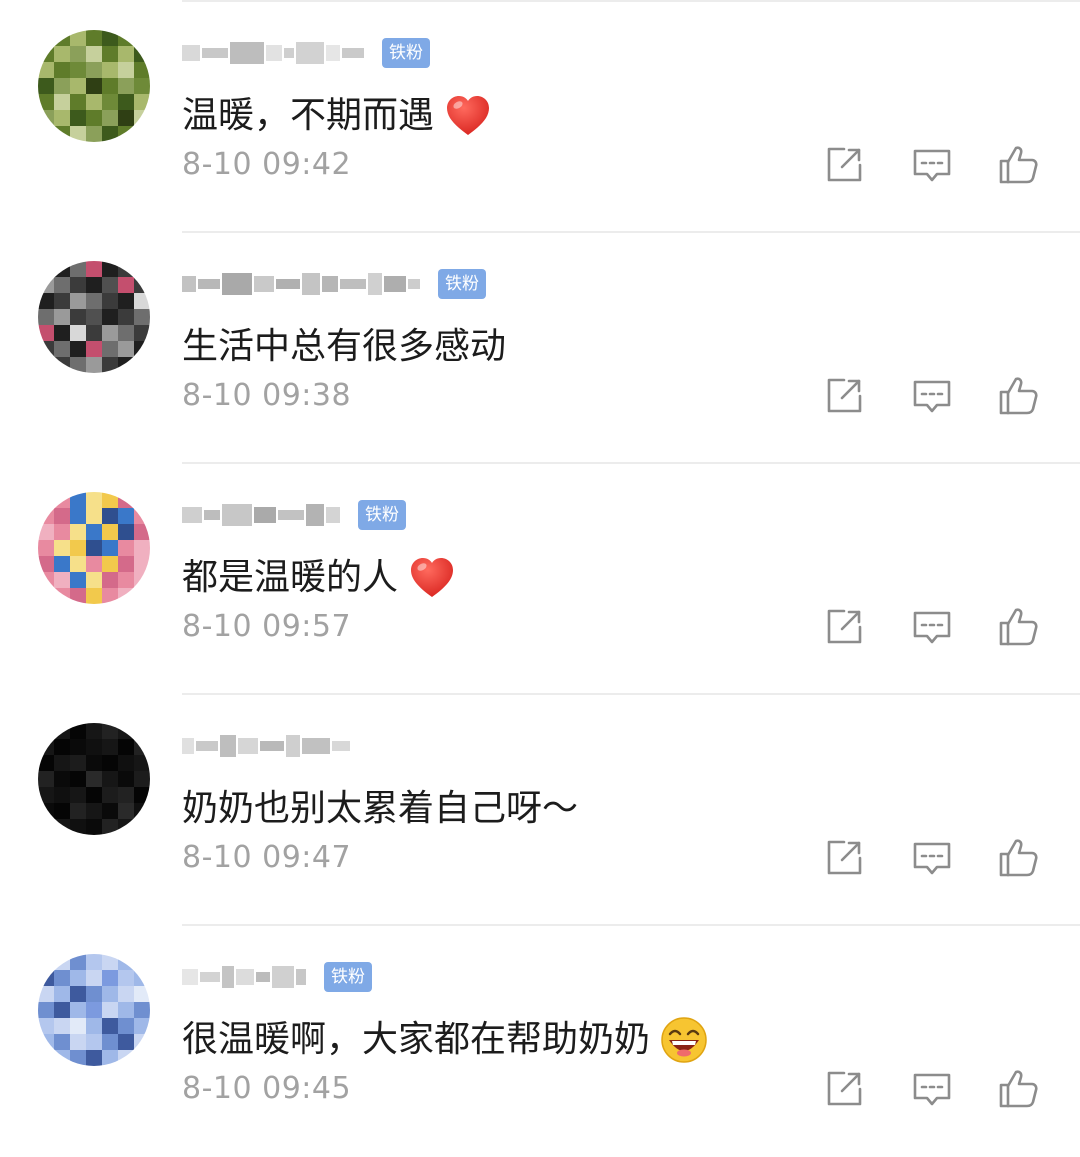 This screenshot has width=1080, height=1157. What do you see at coordinates (267, 626) in the screenshot?
I see `comment-time: 8-10 09:57` at bounding box center [267, 626].